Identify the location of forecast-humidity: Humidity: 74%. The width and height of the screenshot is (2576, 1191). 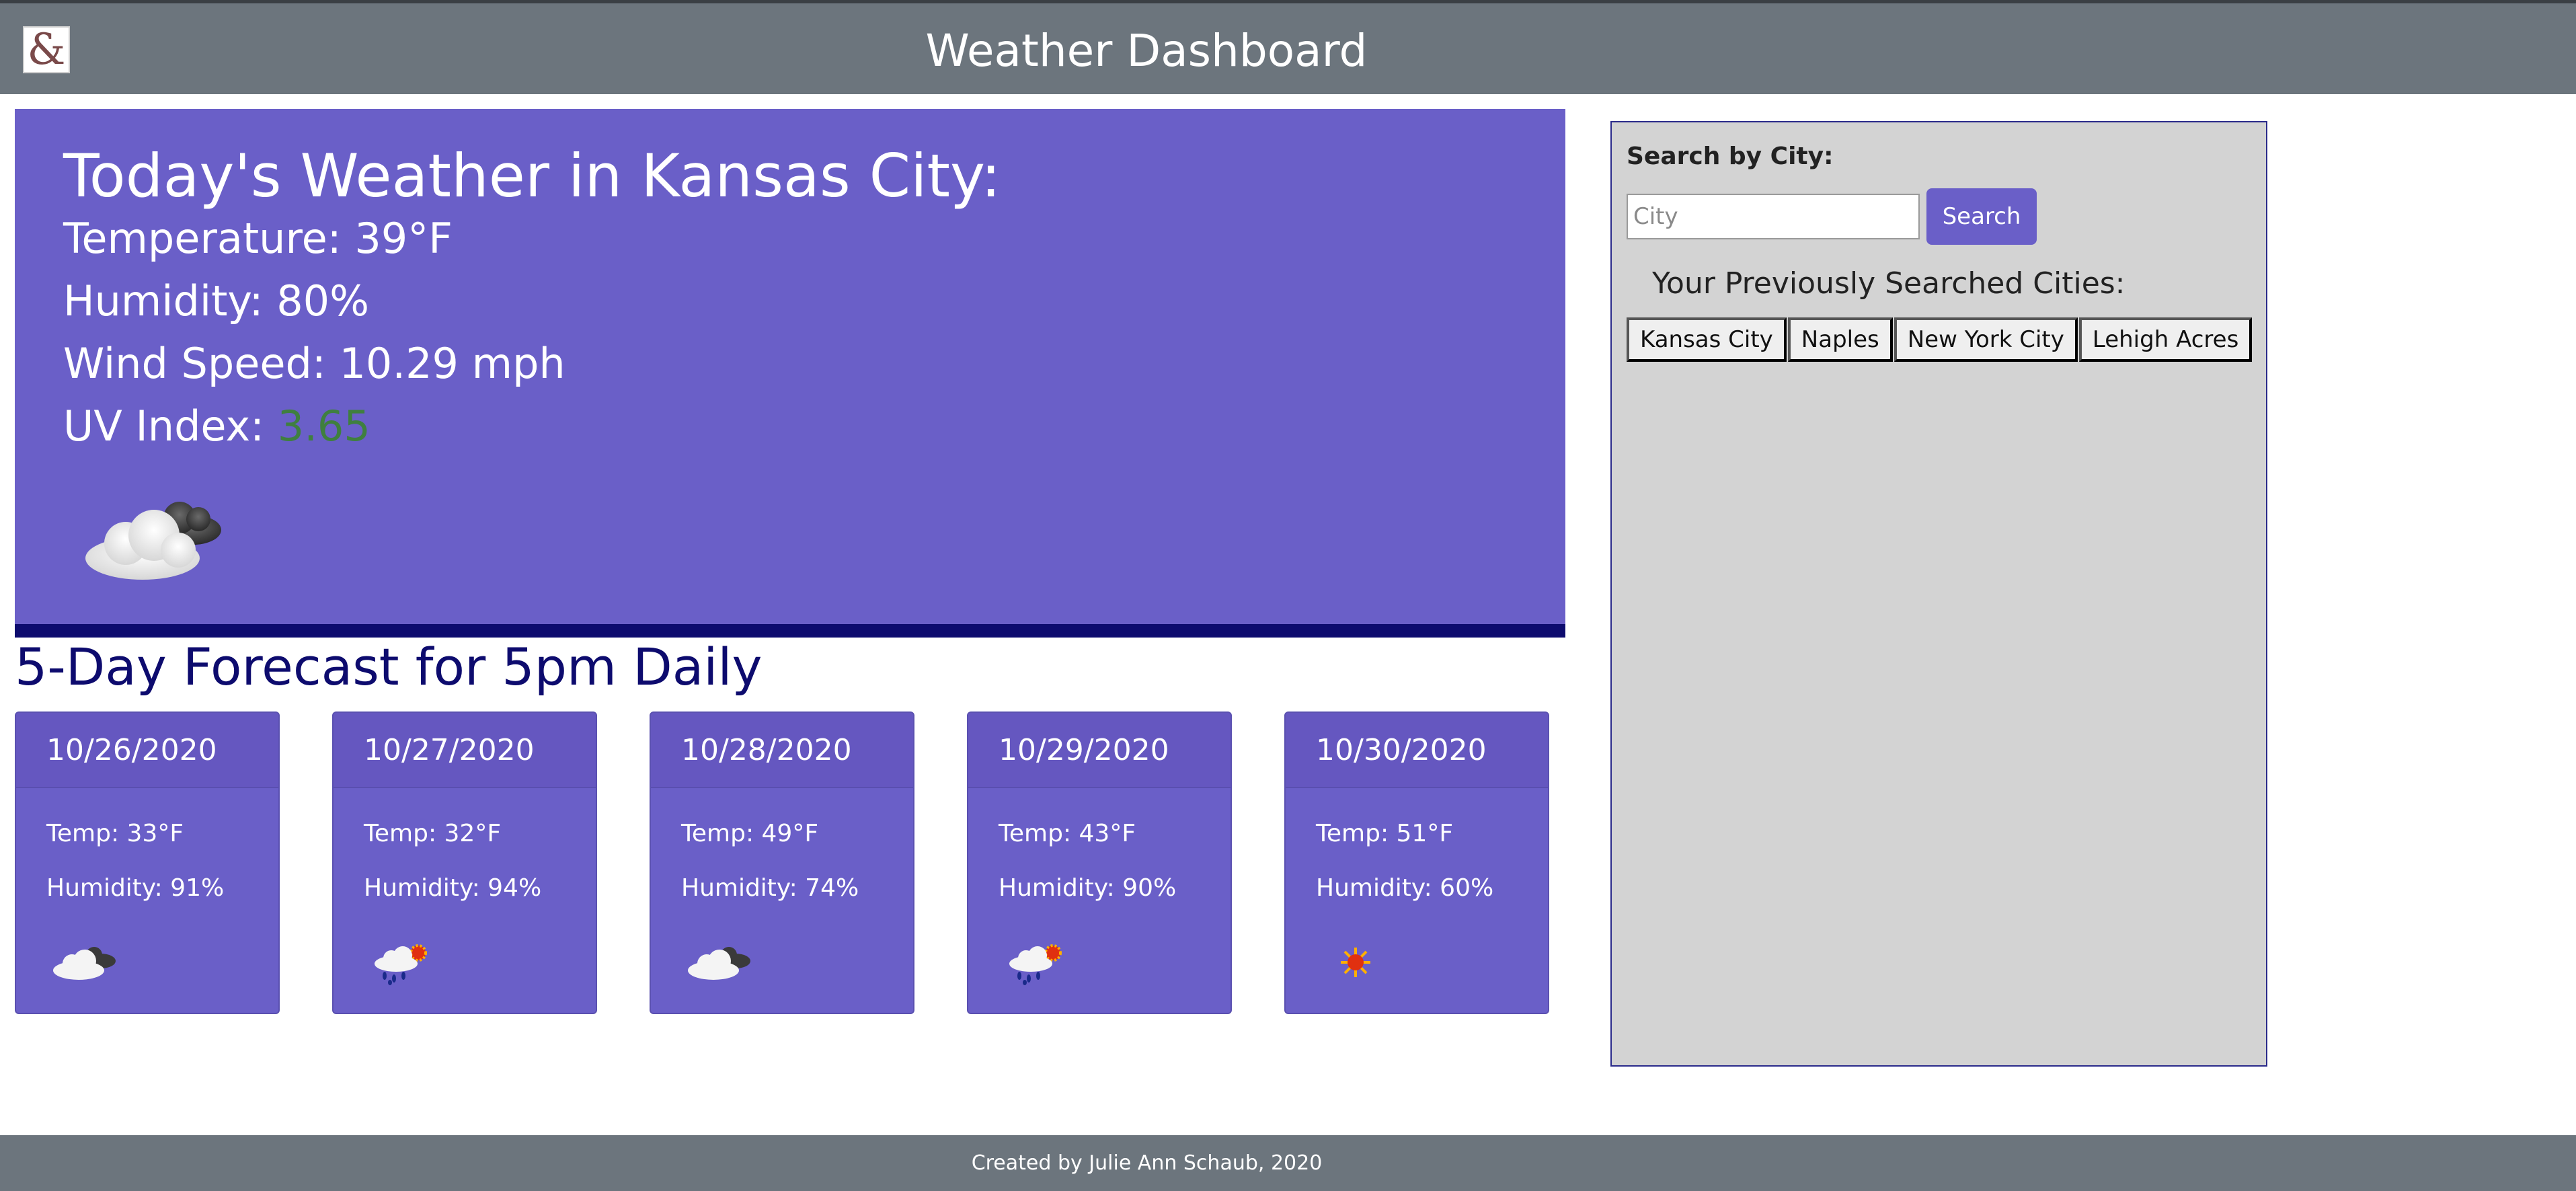
(770, 888).